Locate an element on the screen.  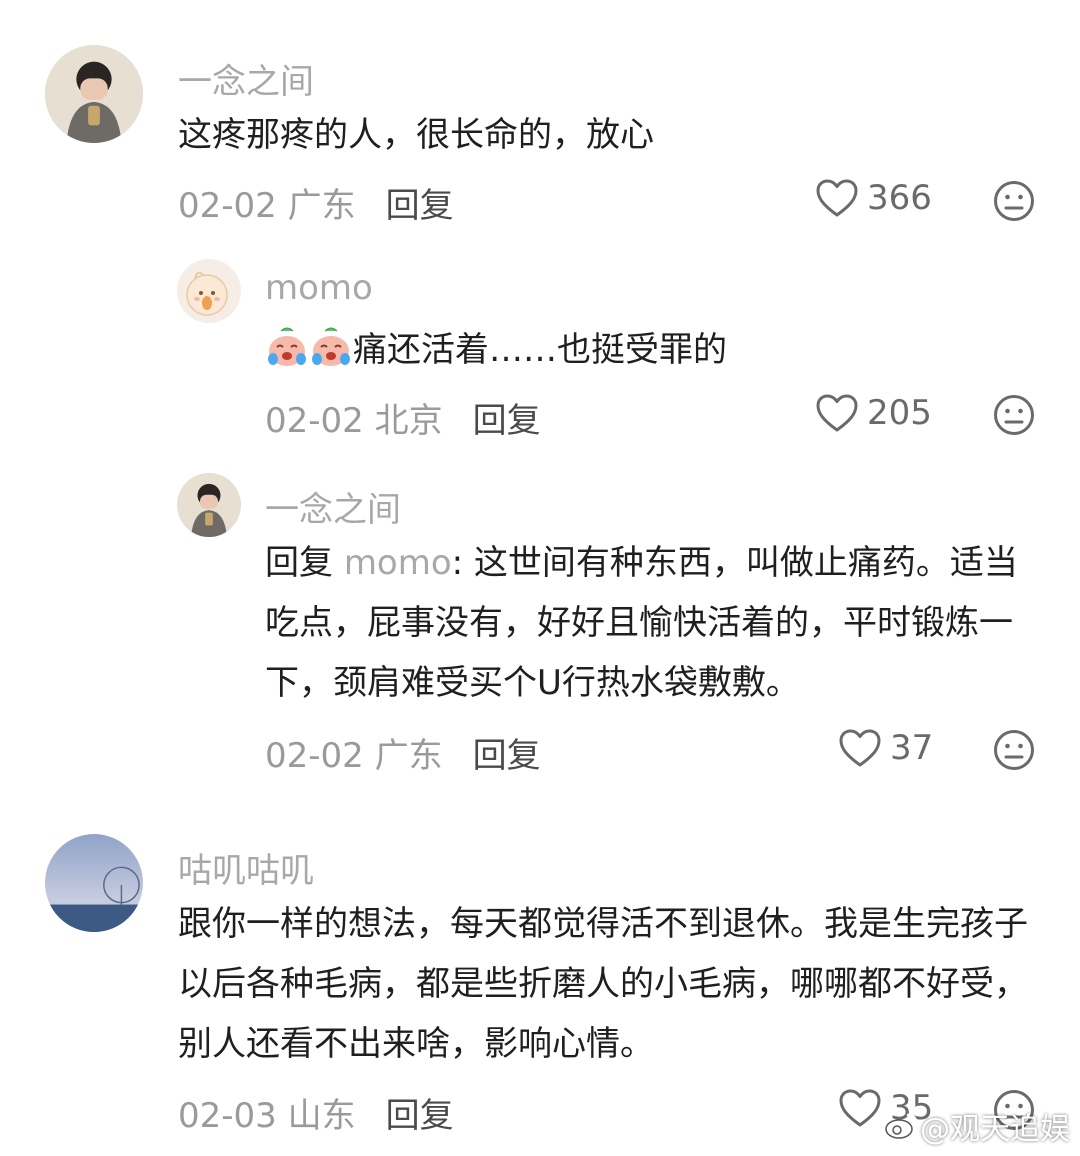
comment-text: 痛还活着……也挺受罪的 is located at coordinates (655, 350).